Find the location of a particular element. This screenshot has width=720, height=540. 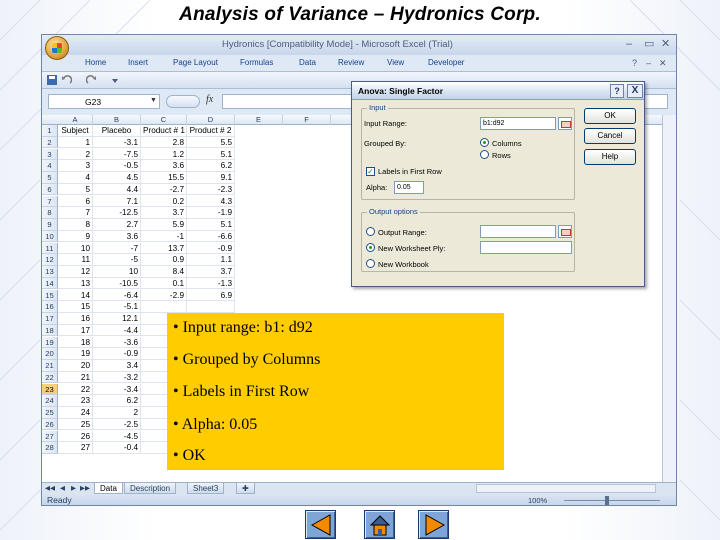

table-cell: 16 is located at coordinates (75, 319).